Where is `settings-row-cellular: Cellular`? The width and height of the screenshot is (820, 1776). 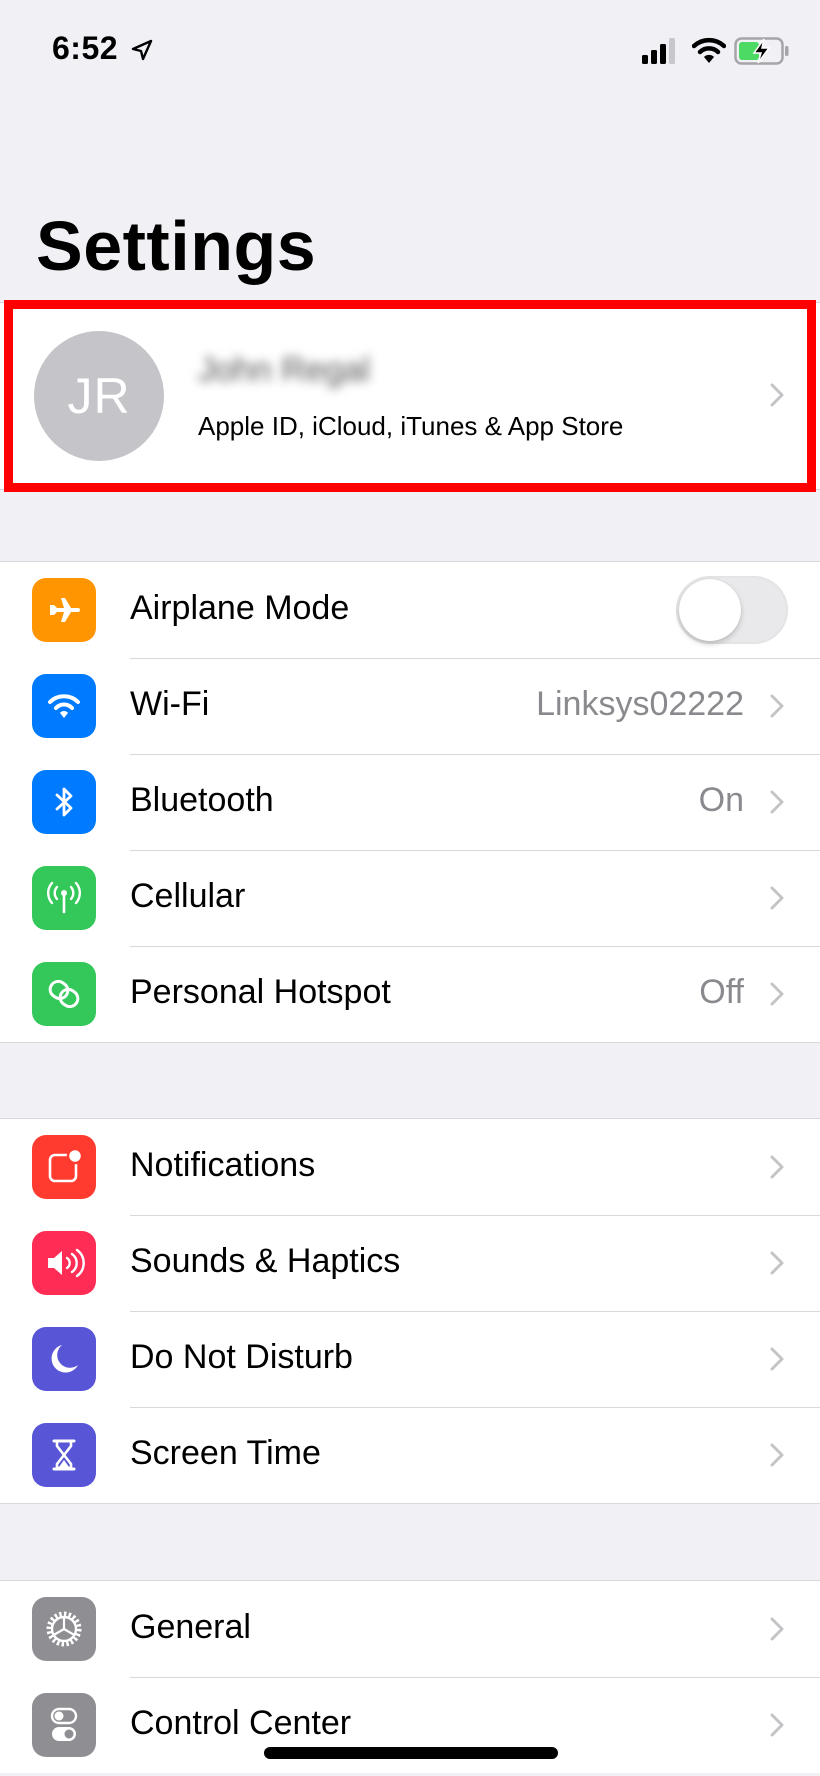 settings-row-cellular: Cellular is located at coordinates (410, 898).